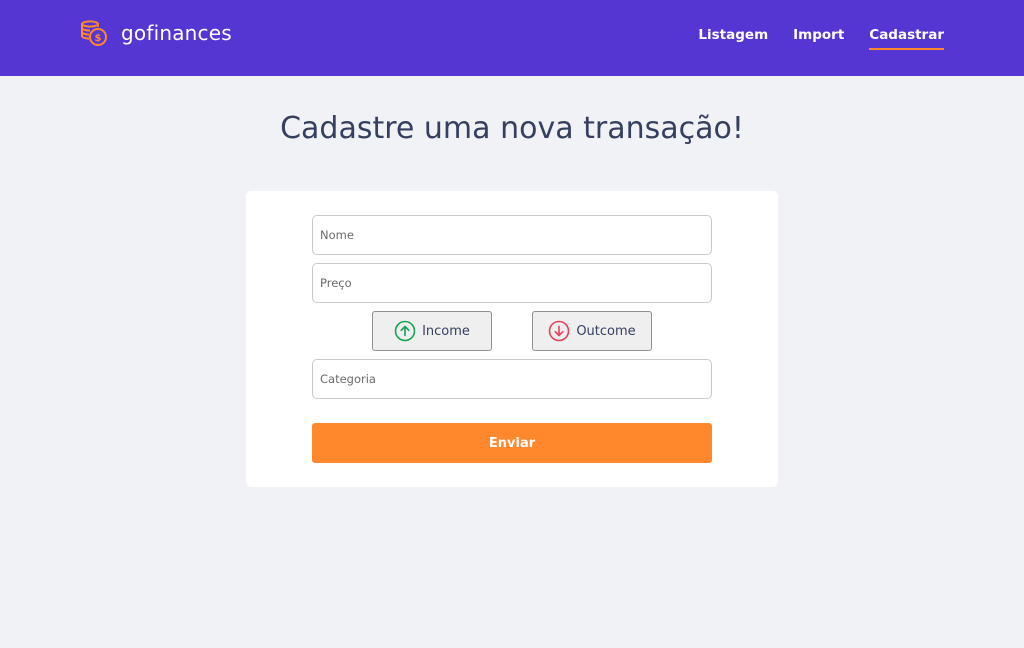 The width and height of the screenshot is (1024, 648). What do you see at coordinates (906, 38) in the screenshot?
I see `nav-link-cadastrar: Cadastrar` at bounding box center [906, 38].